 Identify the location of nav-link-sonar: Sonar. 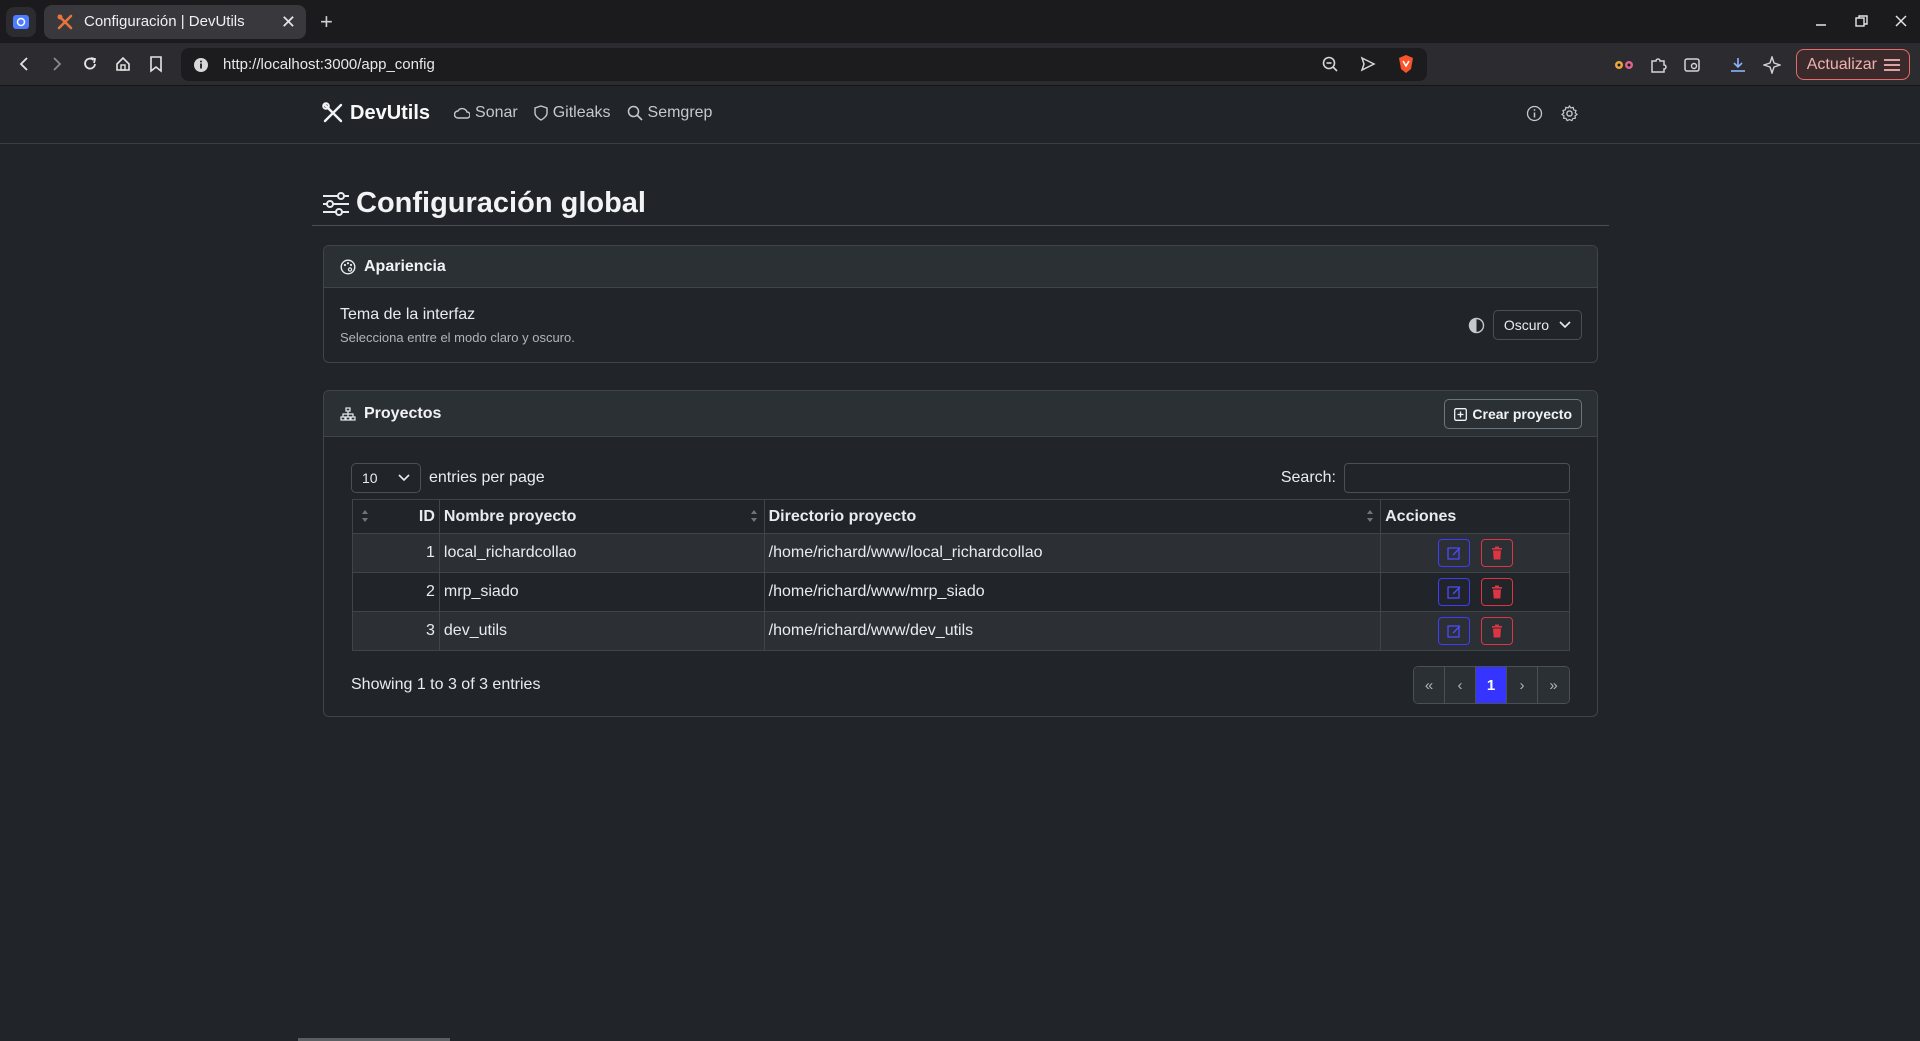
(486, 113).